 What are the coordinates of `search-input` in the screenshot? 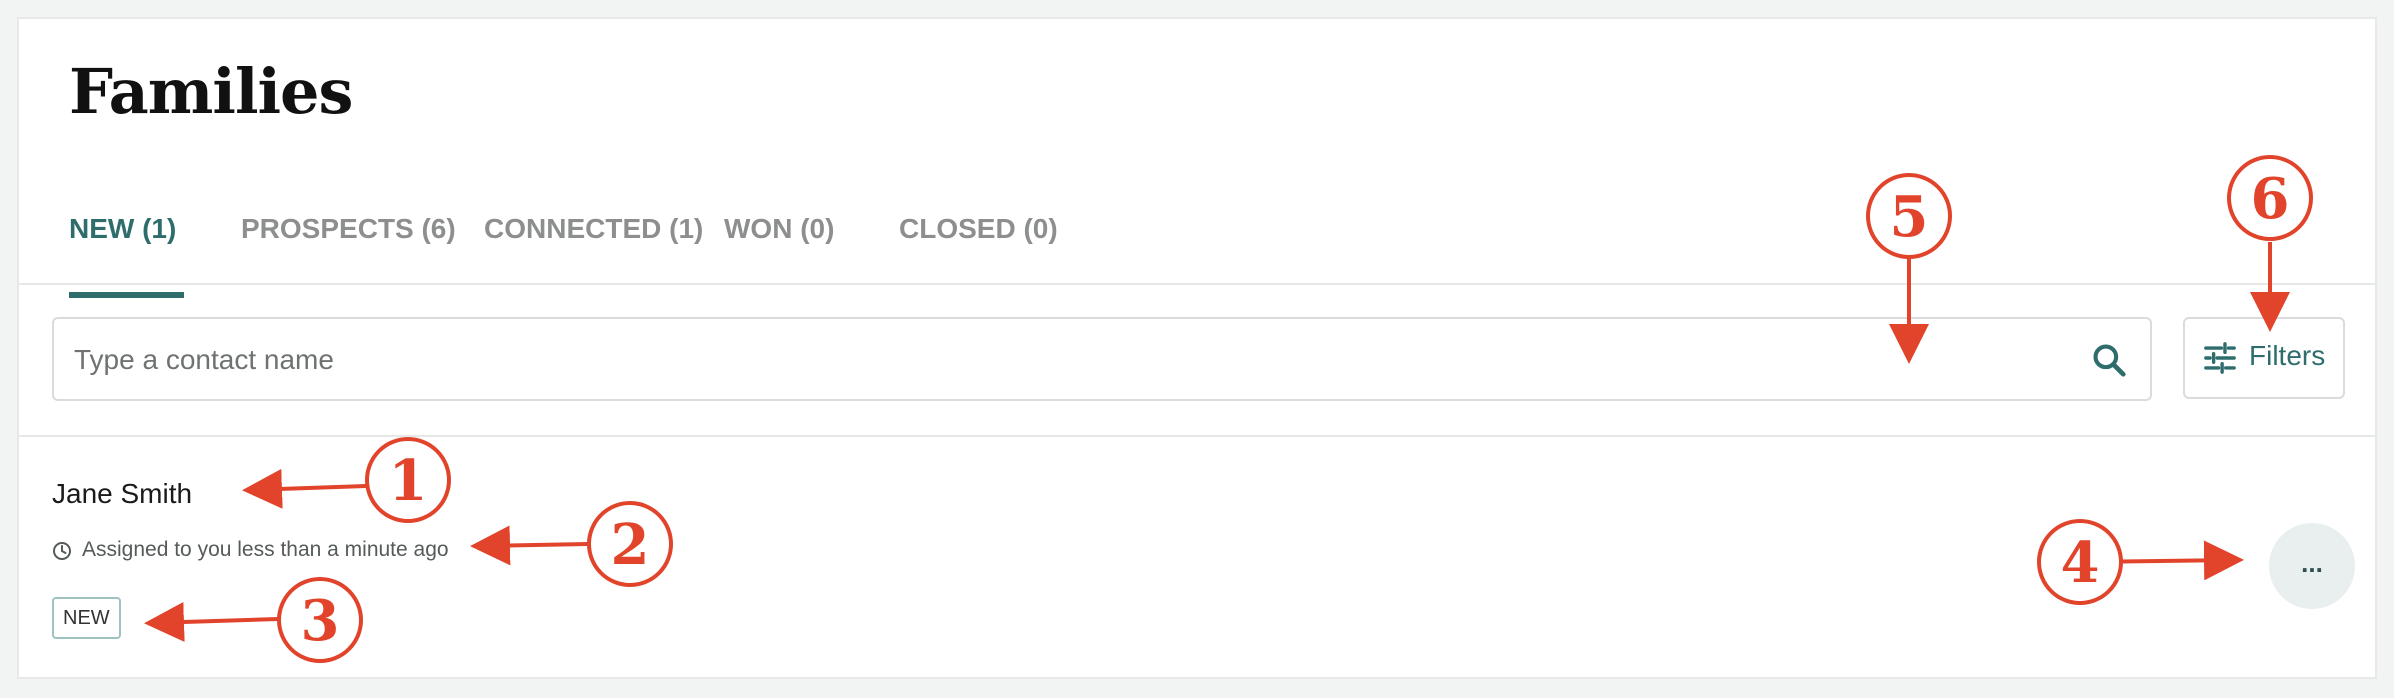 It's located at (1064, 360).